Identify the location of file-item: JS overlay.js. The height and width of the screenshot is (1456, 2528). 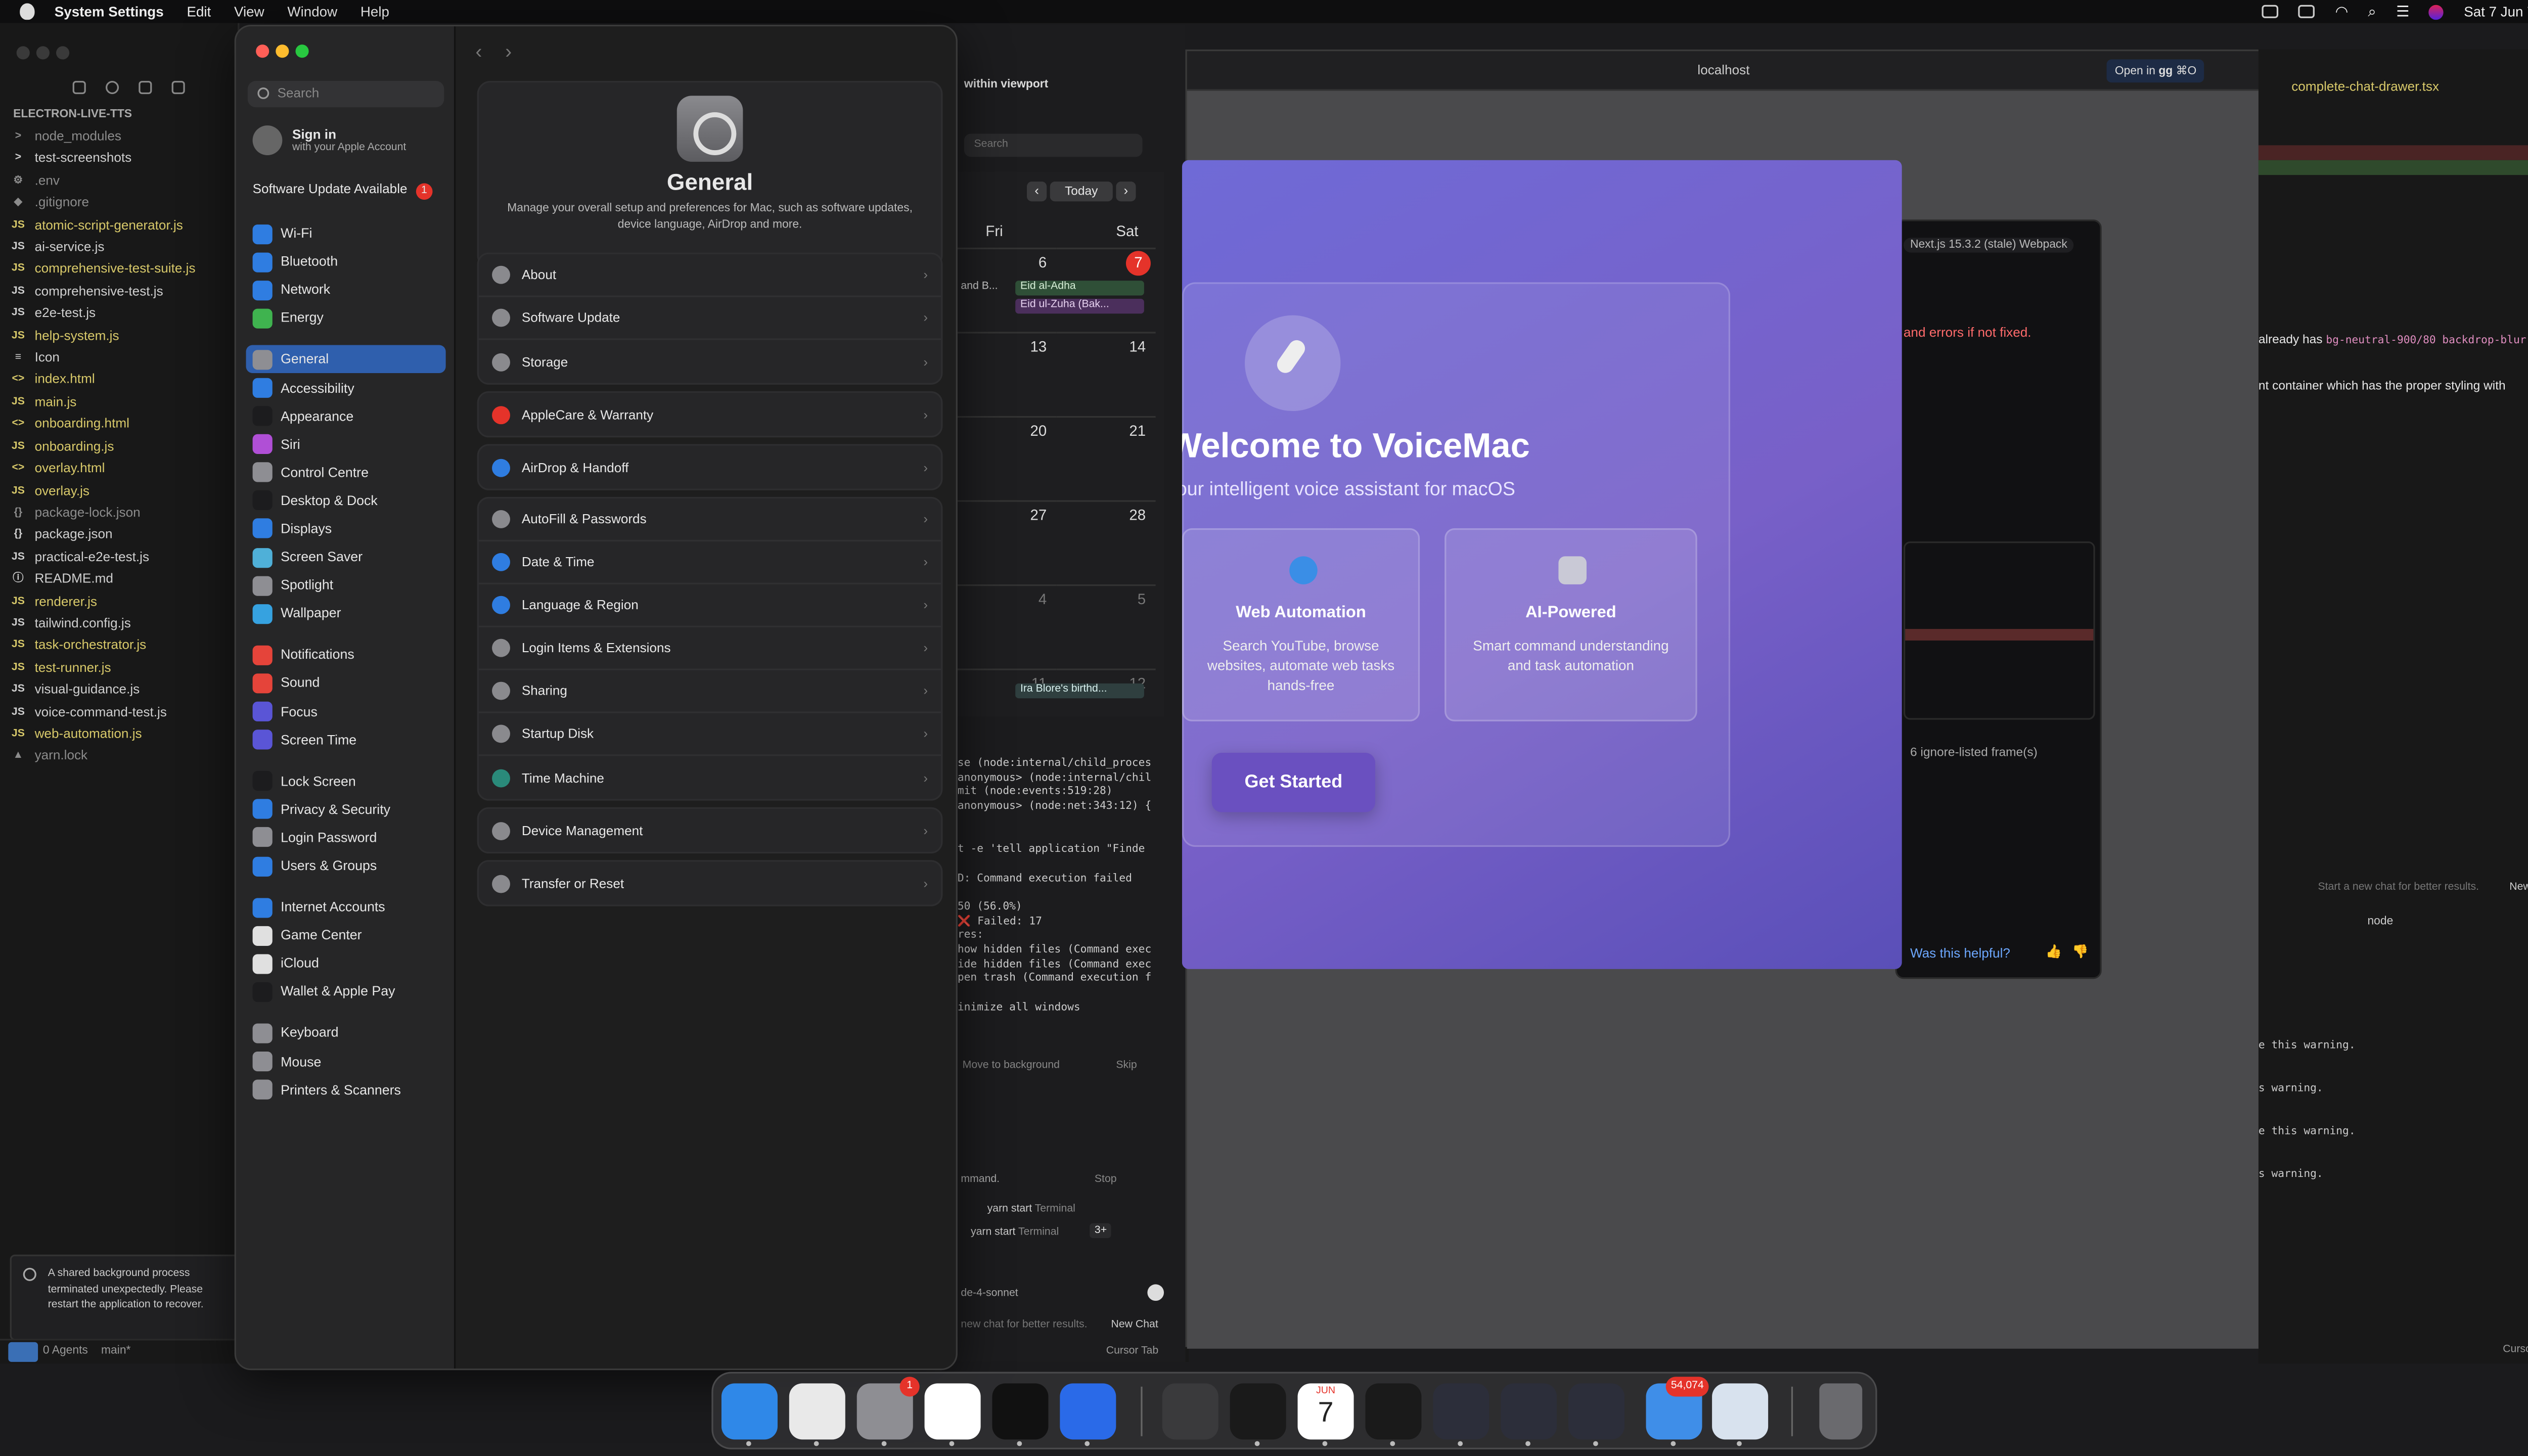
(126, 491).